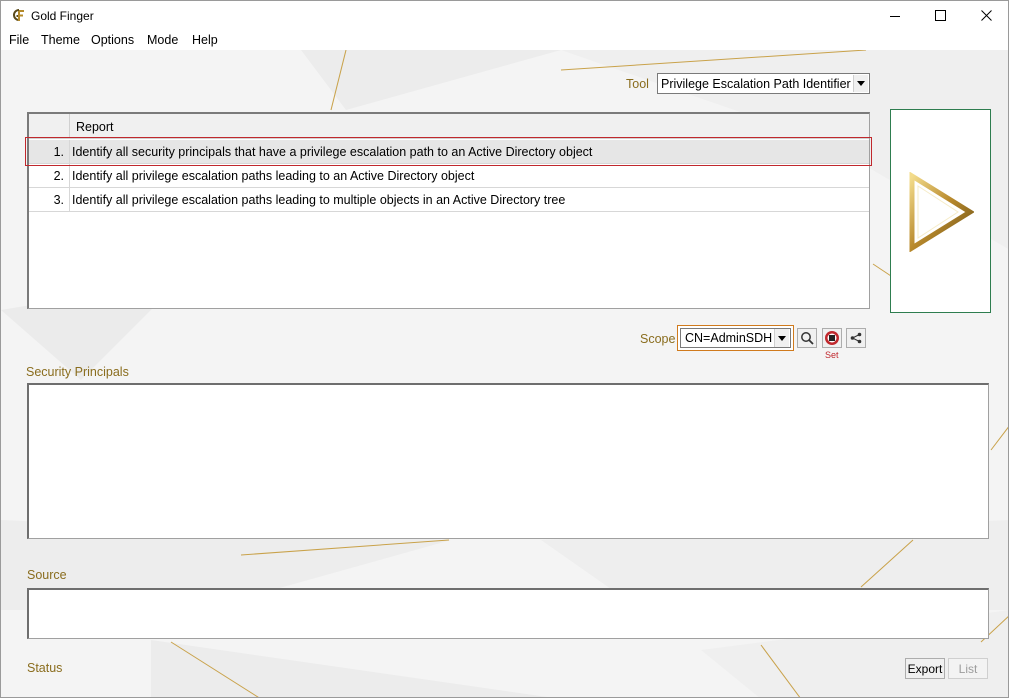 The image size is (1009, 698). What do you see at coordinates (49, 126) in the screenshot?
I see `row-number-header` at bounding box center [49, 126].